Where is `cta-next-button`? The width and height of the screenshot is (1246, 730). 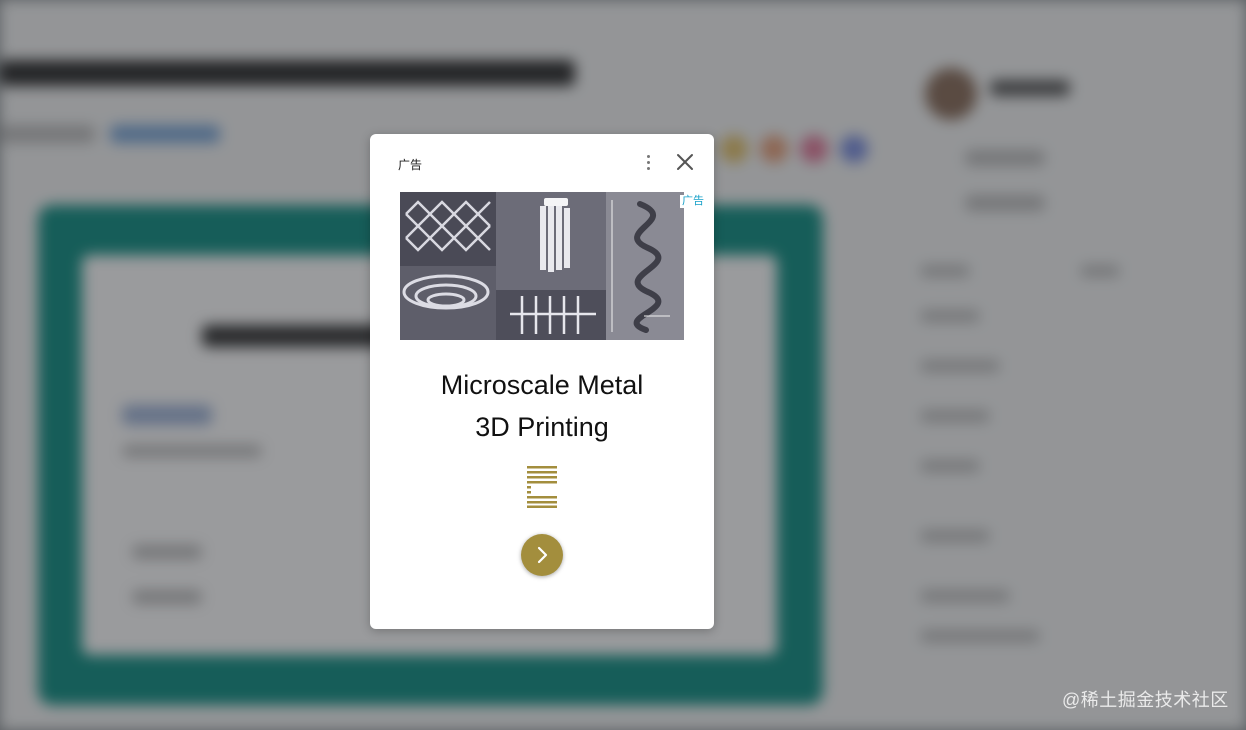
cta-next-button is located at coordinates (542, 555).